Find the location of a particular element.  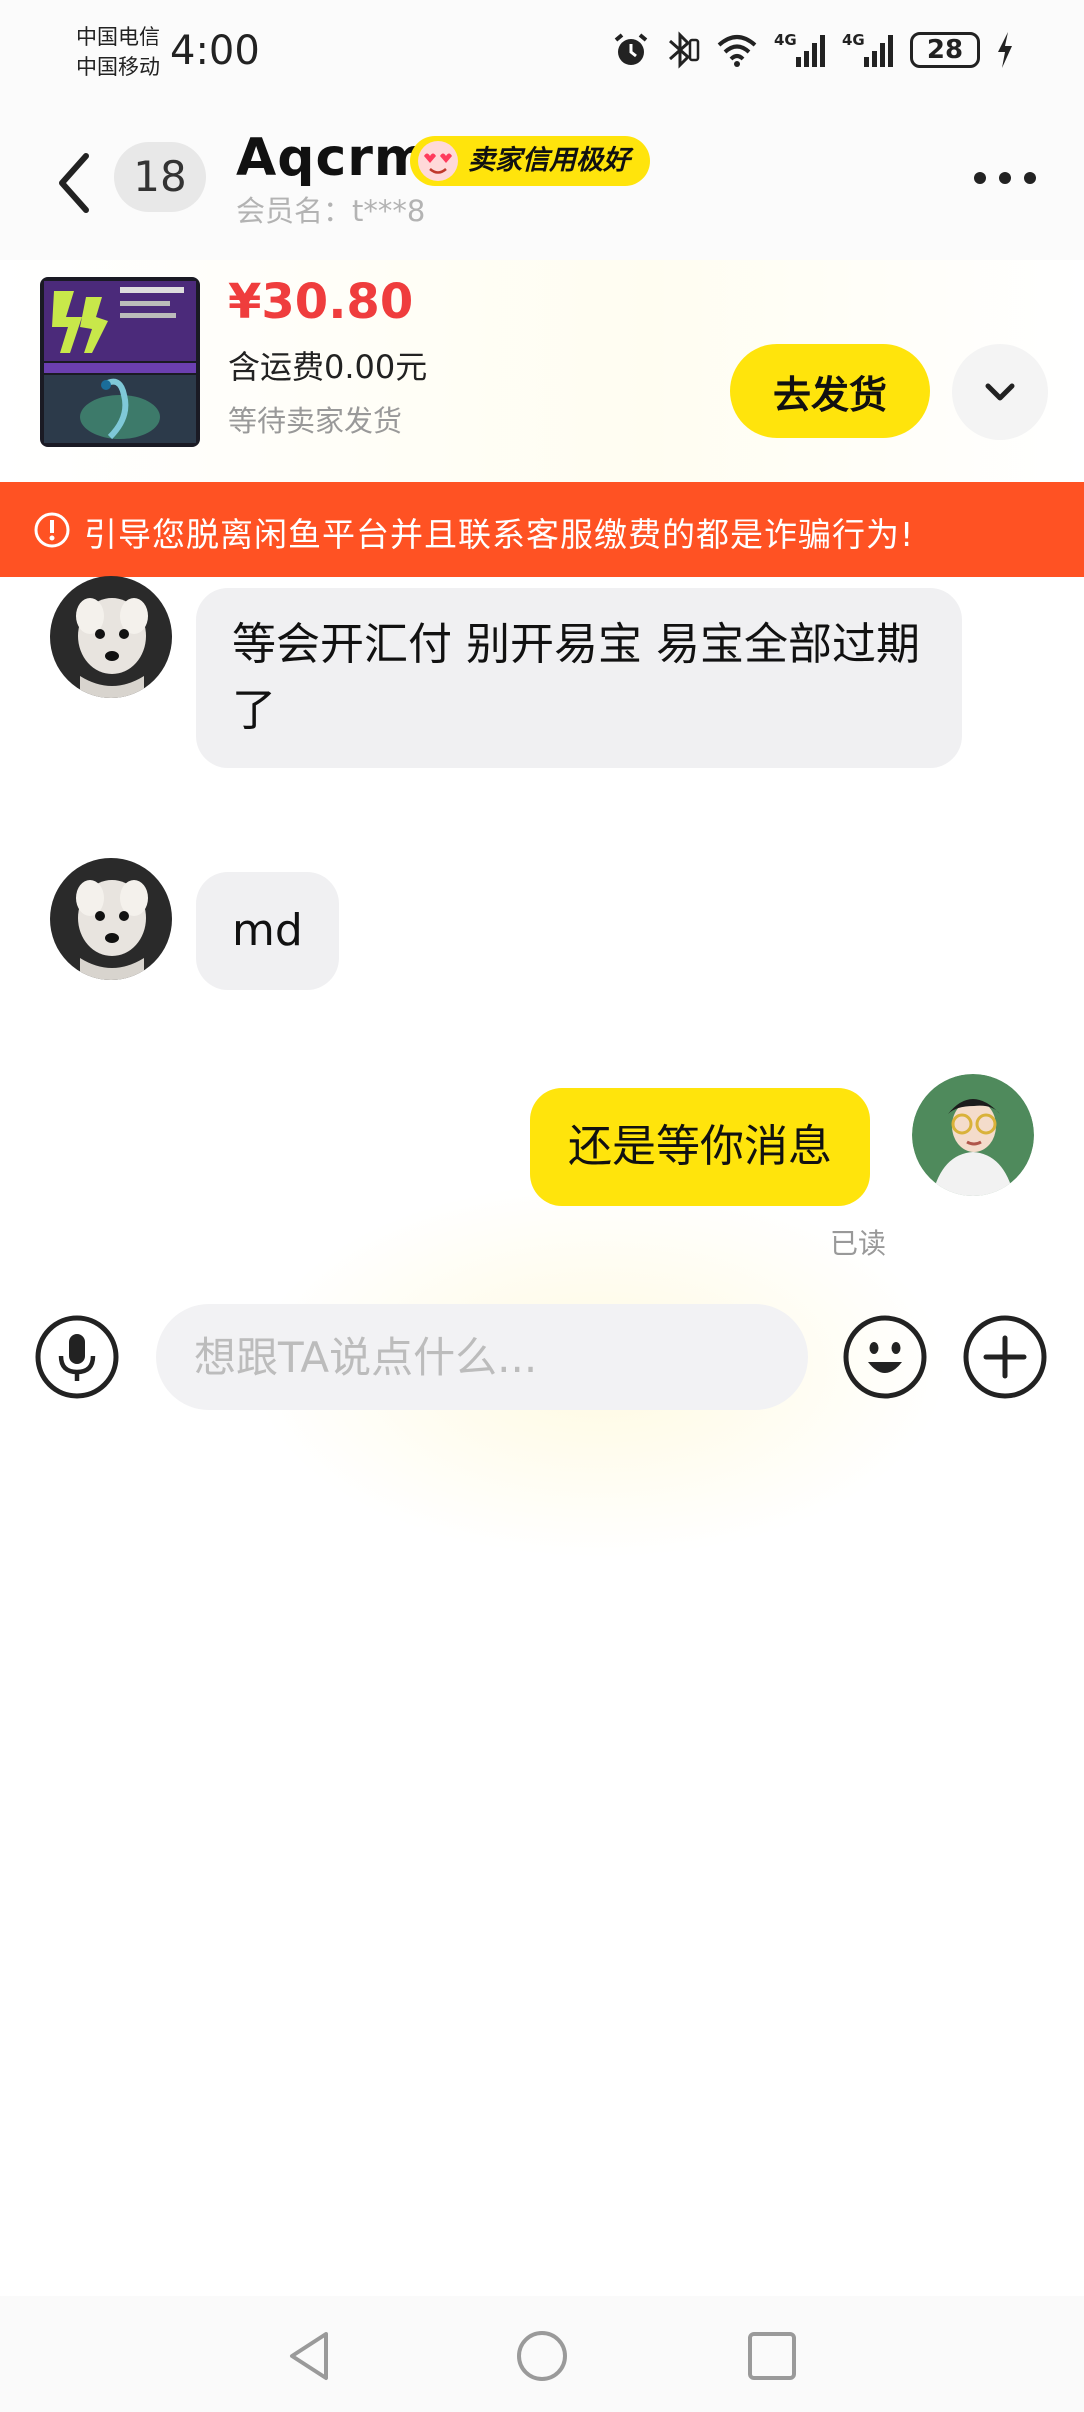

product-thumbnail is located at coordinates (120, 362).